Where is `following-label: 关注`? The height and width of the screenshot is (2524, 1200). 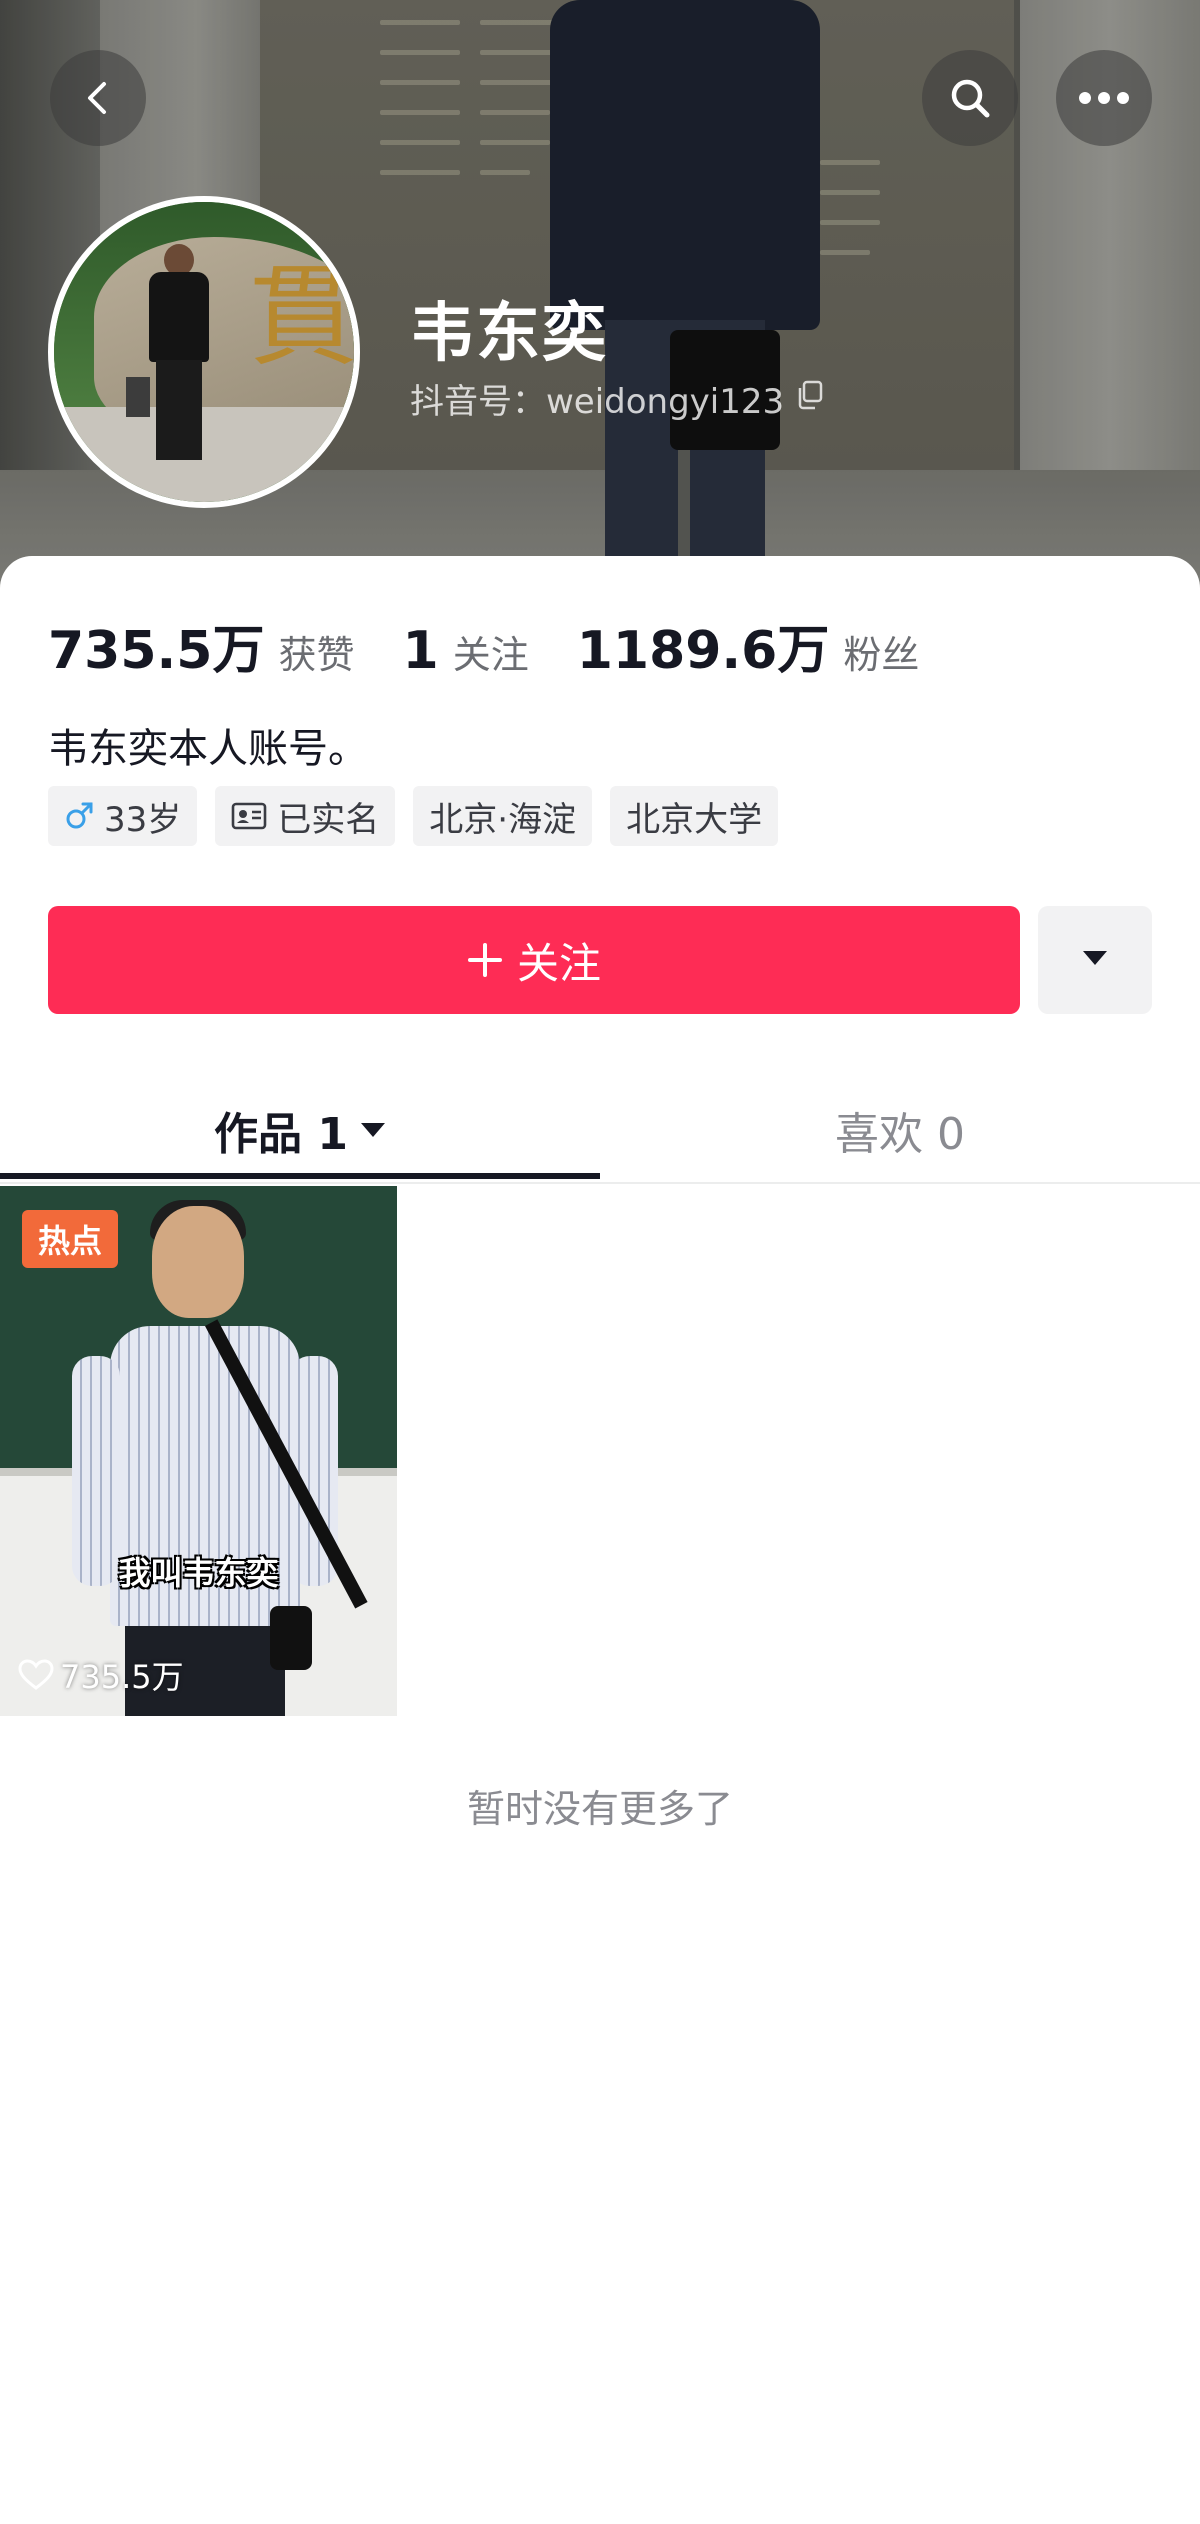 following-label: 关注 is located at coordinates (490, 655).